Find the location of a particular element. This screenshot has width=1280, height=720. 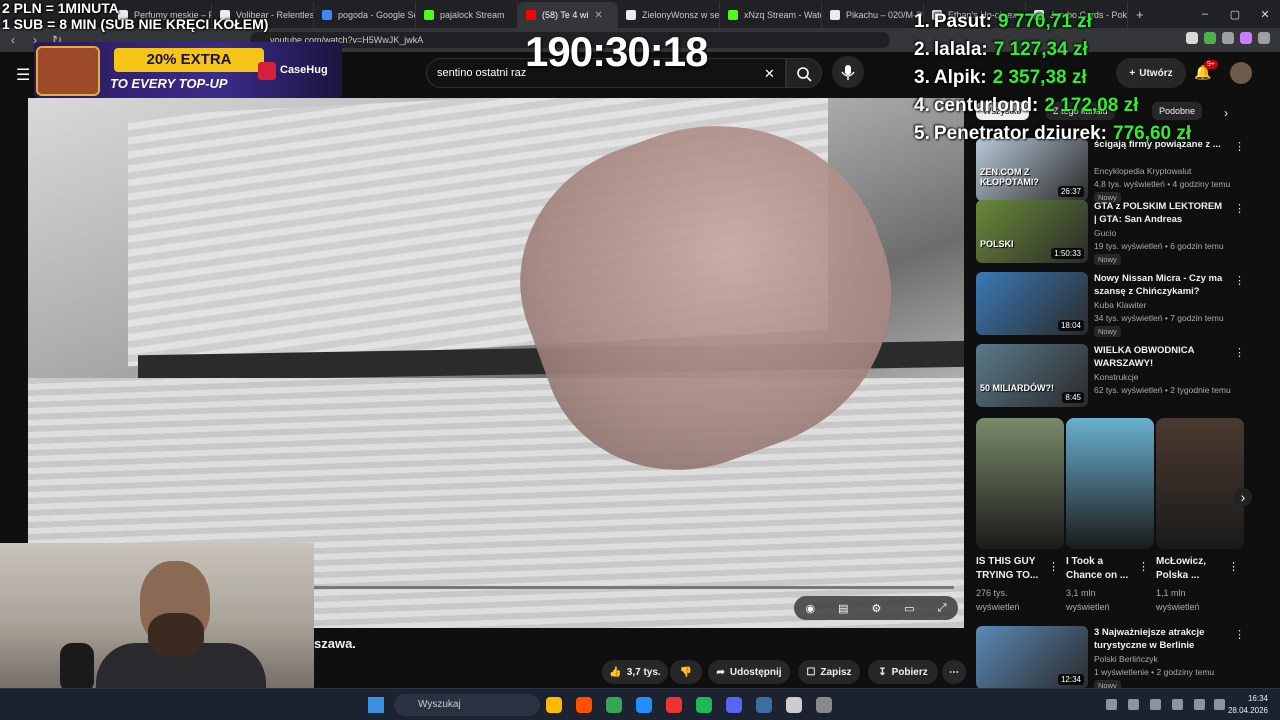

browser-tab: xNzq Stream - Watc is located at coordinates (771, 15).